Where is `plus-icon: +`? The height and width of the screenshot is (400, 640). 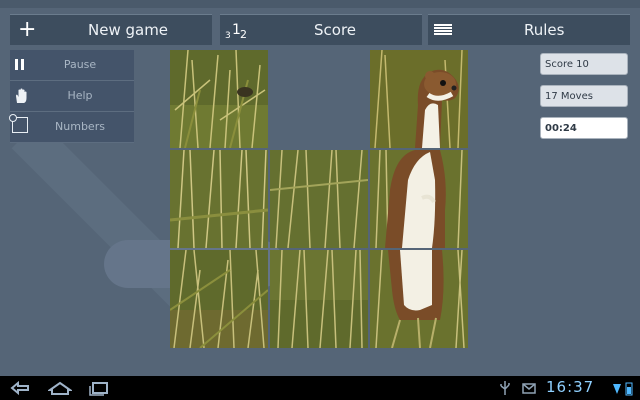 plus-icon: + is located at coordinates (27, 29).